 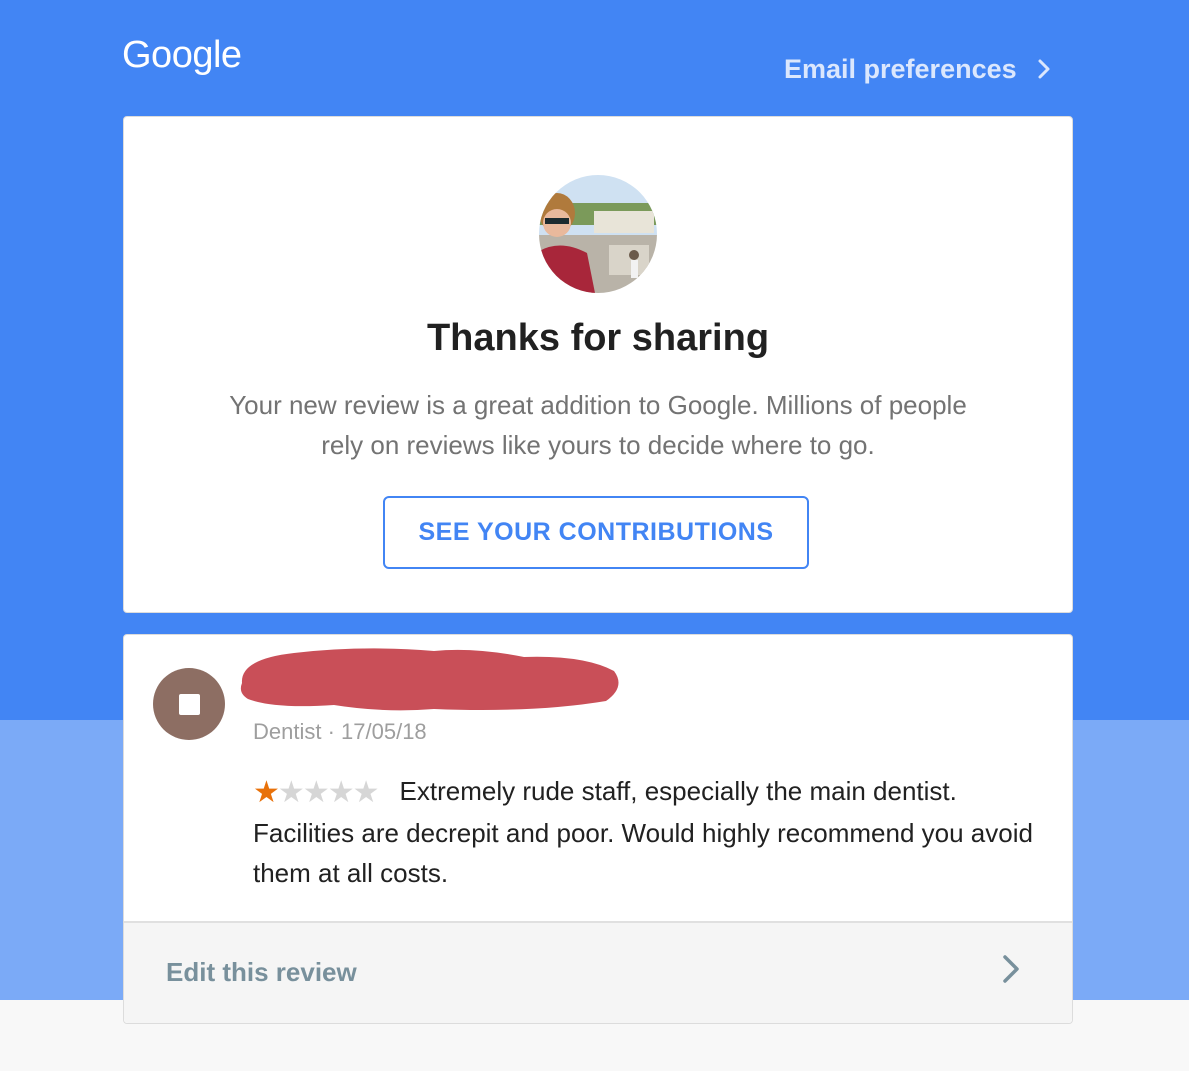 I want to click on place-icon-glyph, so click(x=189, y=704).